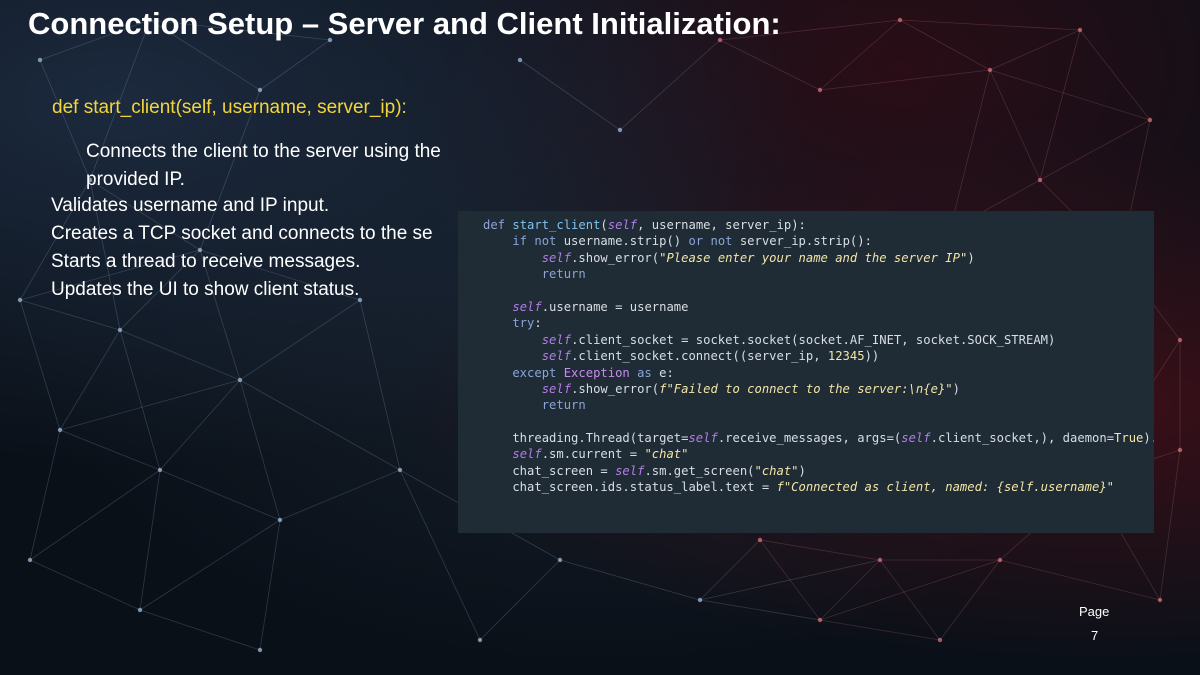 Image resolution: width=1200 pixels, height=675 pixels. Describe the element at coordinates (604, 225) in the screenshot. I see `code-token: (` at that location.